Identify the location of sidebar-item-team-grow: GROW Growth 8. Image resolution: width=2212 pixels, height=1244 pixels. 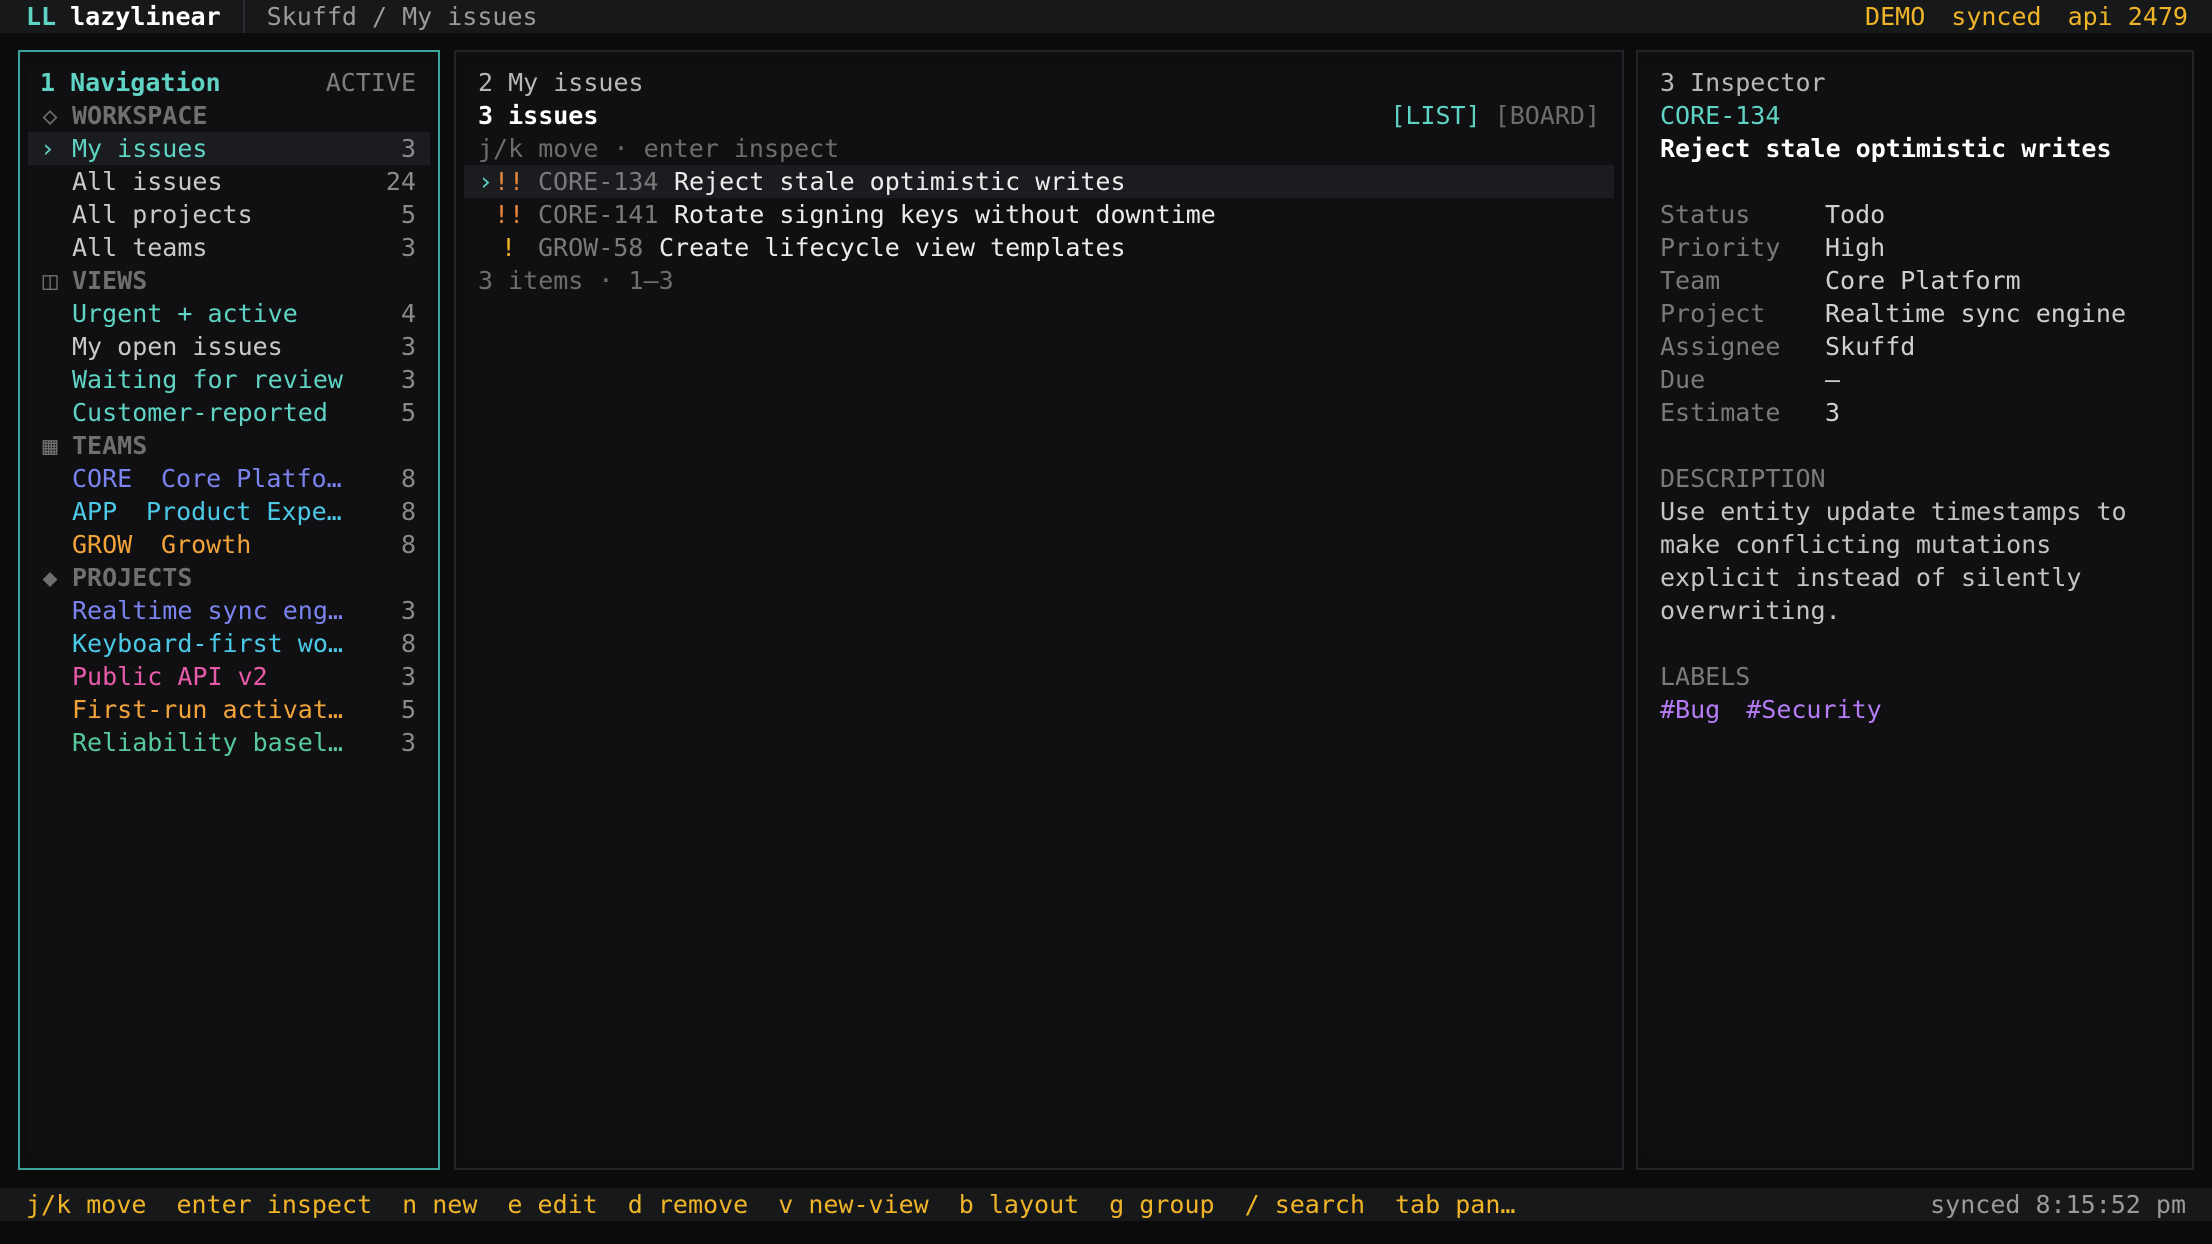
(229, 544).